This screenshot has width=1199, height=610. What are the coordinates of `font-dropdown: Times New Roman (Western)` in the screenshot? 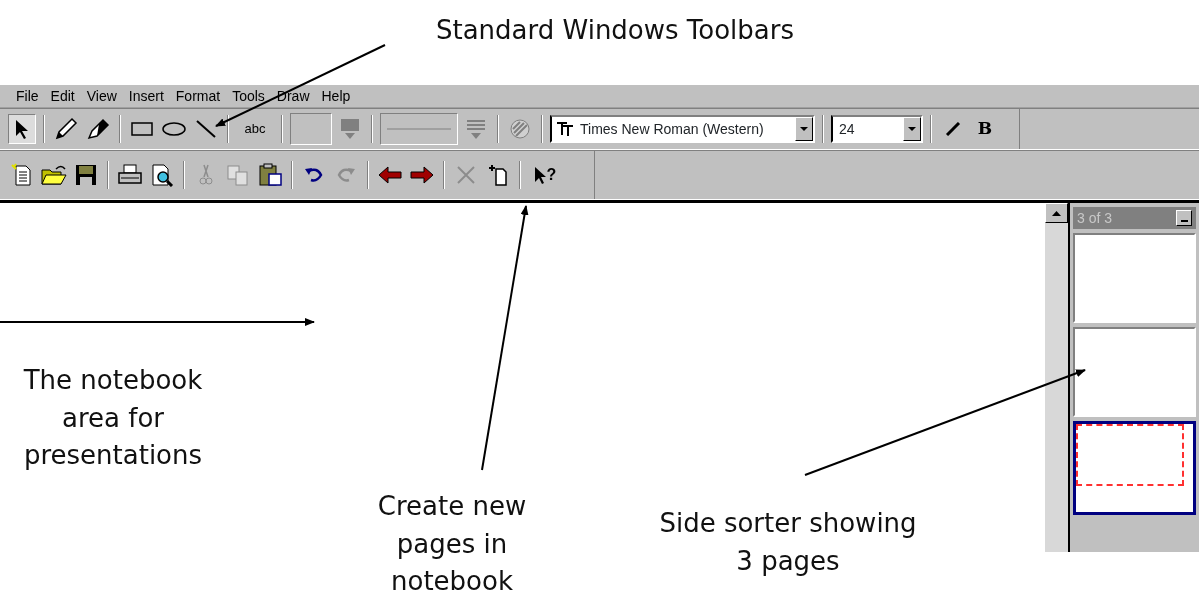 It's located at (682, 129).